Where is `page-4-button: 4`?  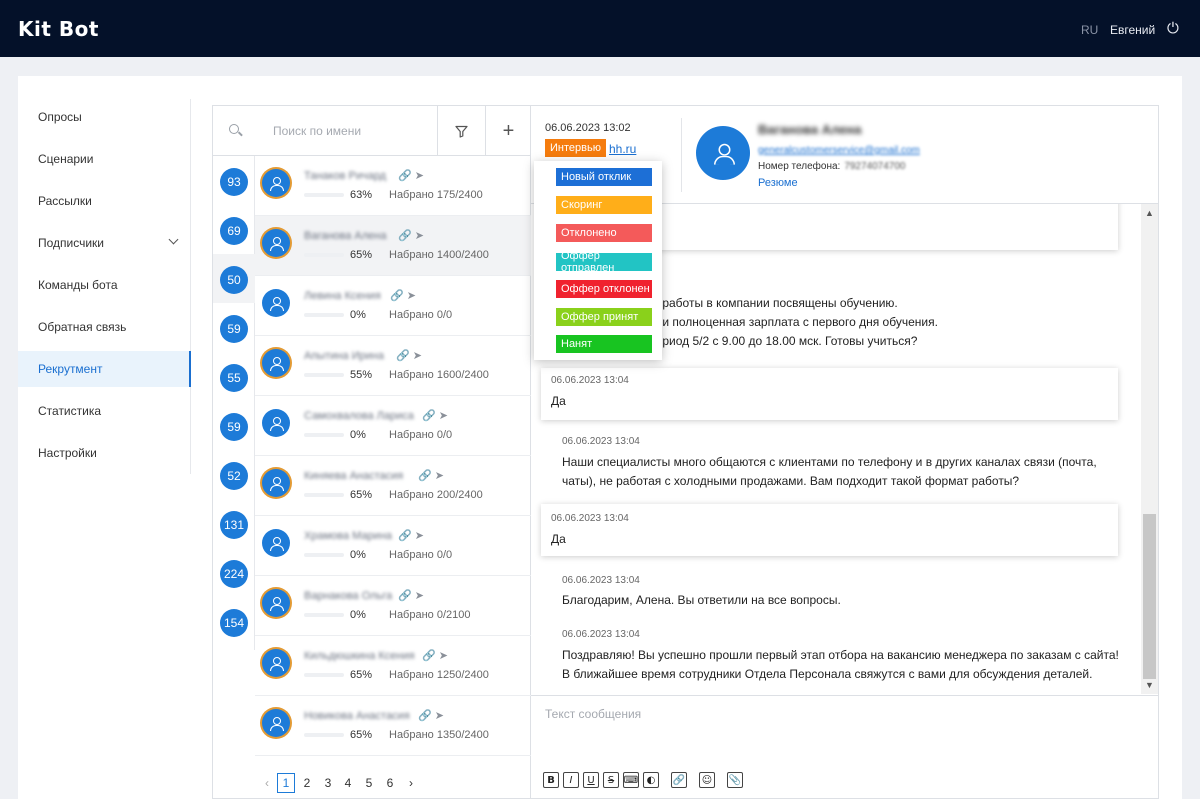
page-4-button: 4 is located at coordinates (348, 783).